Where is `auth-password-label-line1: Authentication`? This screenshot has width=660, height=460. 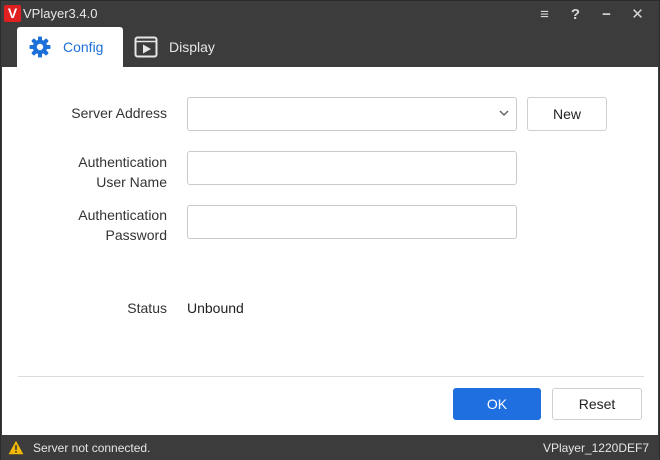 auth-password-label-line1: Authentication is located at coordinates (122, 215).